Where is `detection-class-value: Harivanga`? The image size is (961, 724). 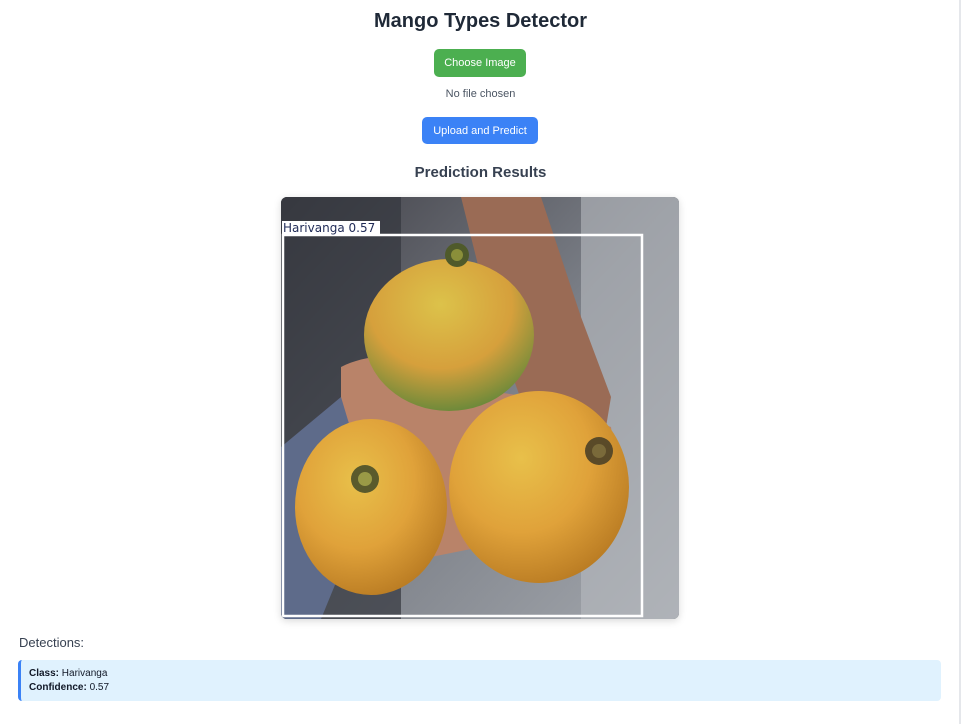 detection-class-value: Harivanga is located at coordinates (84, 673).